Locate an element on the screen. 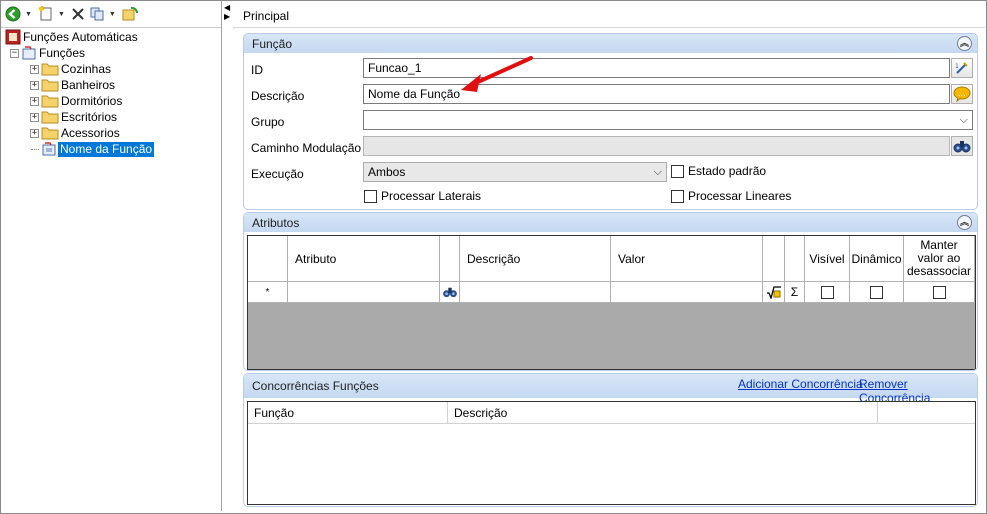 This screenshot has width=987, height=514. execucao-select: Ambos ⌵ is located at coordinates (515, 172).